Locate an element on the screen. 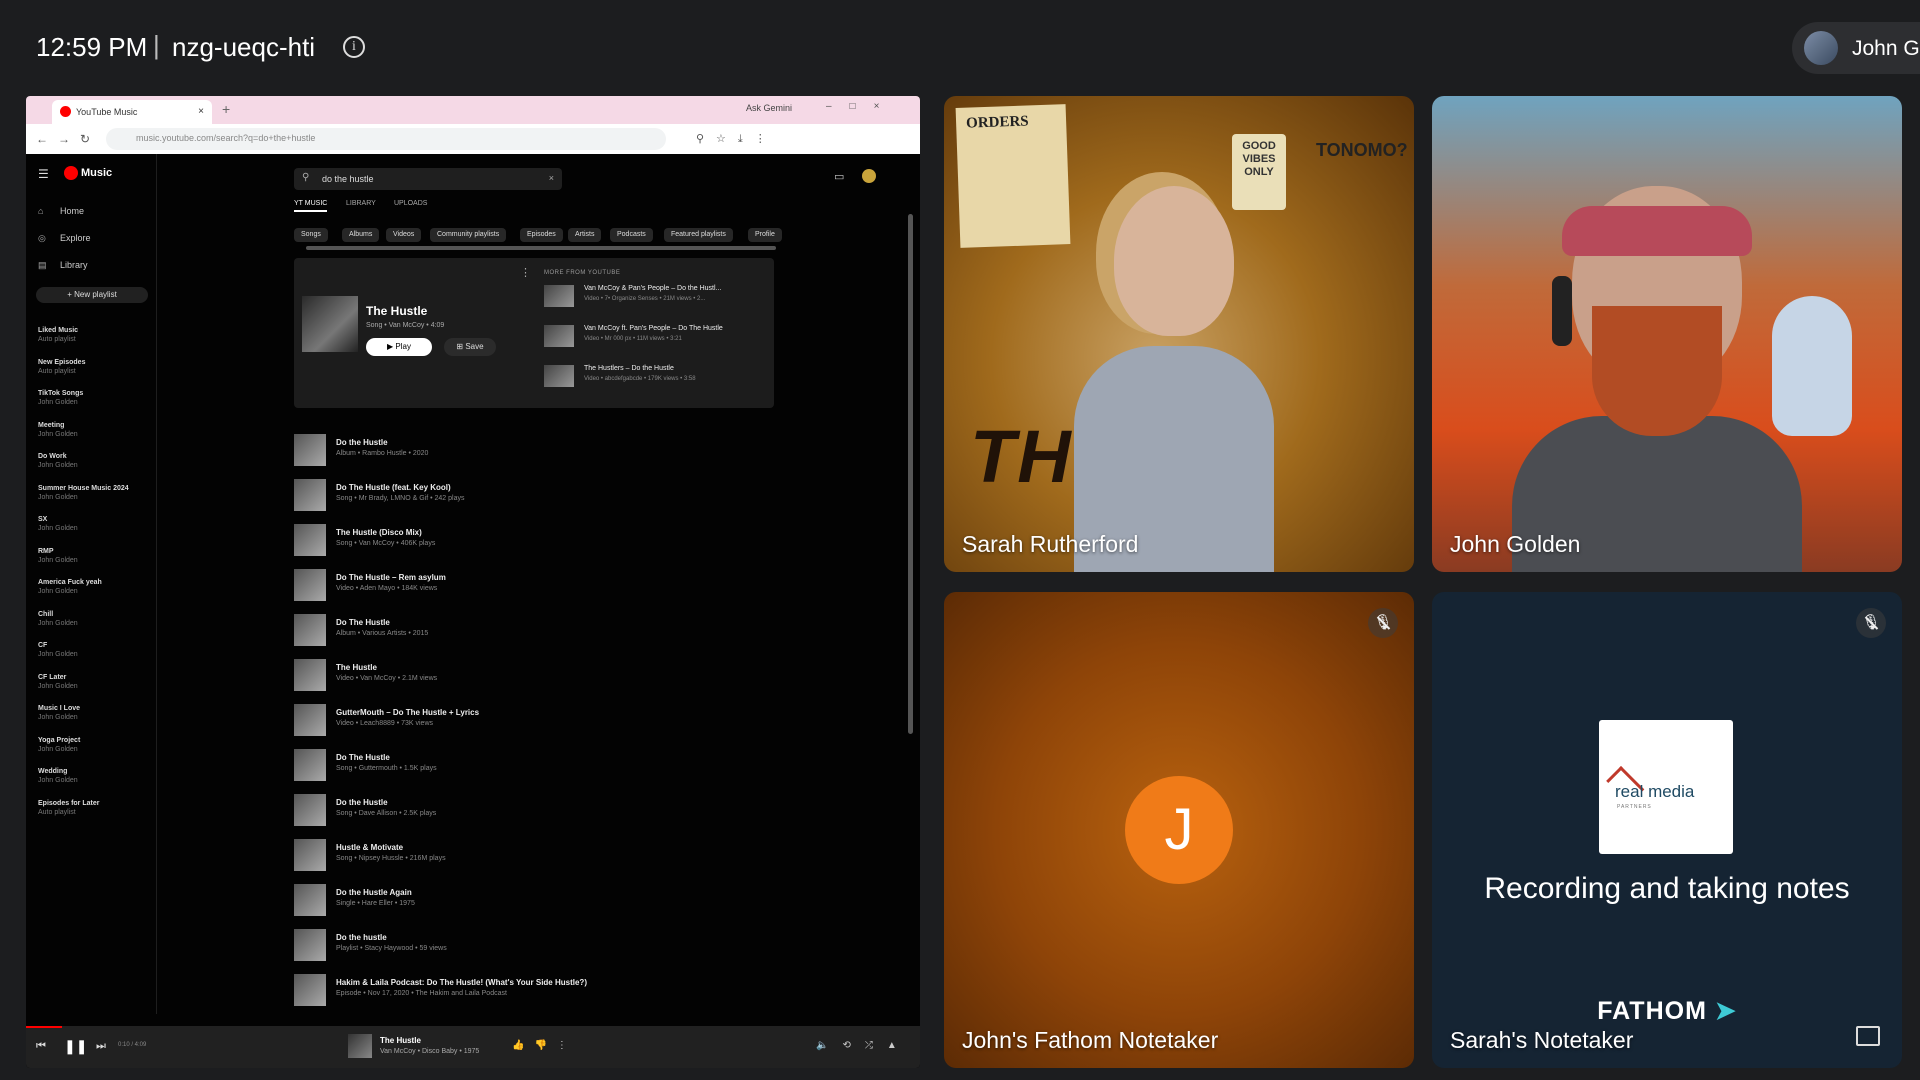 This screenshot has width=1920, height=1080. filter-chip: Albums is located at coordinates (361, 235).